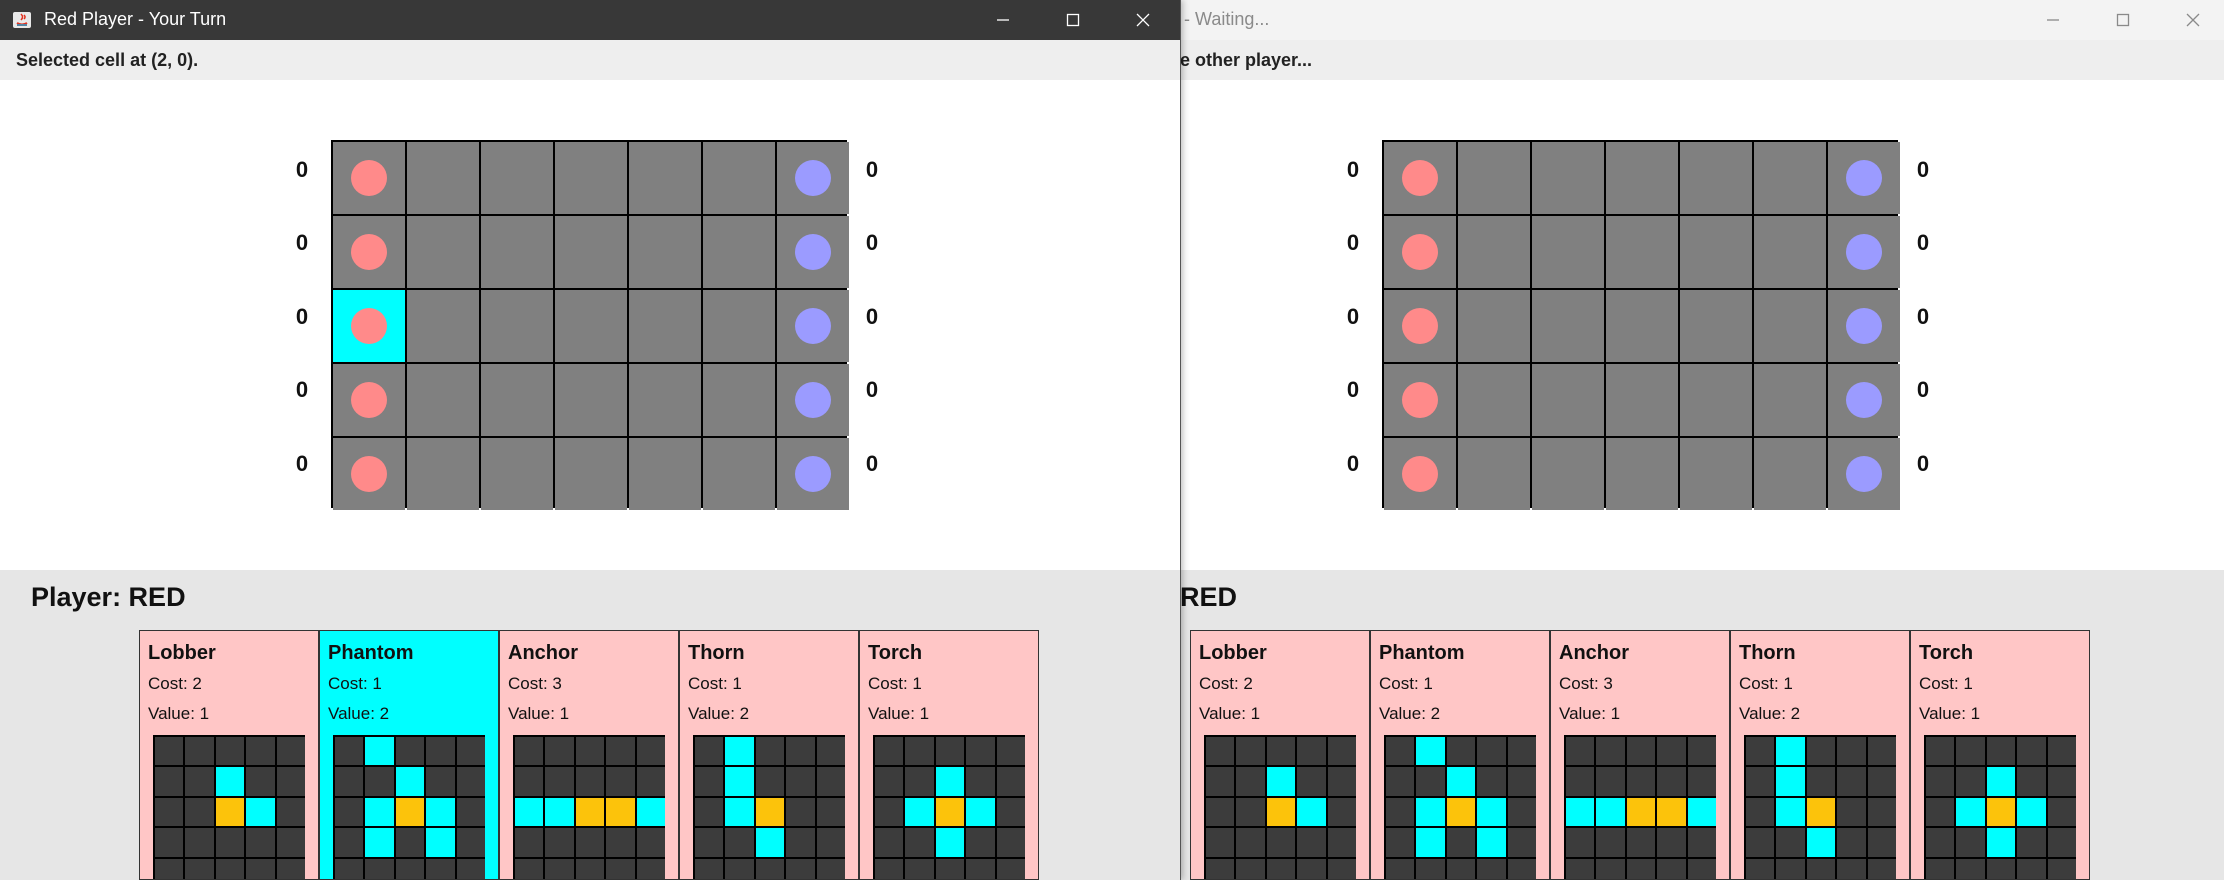 The width and height of the screenshot is (2224, 880). I want to click on card-value: Value: 1, so click(1950, 713).